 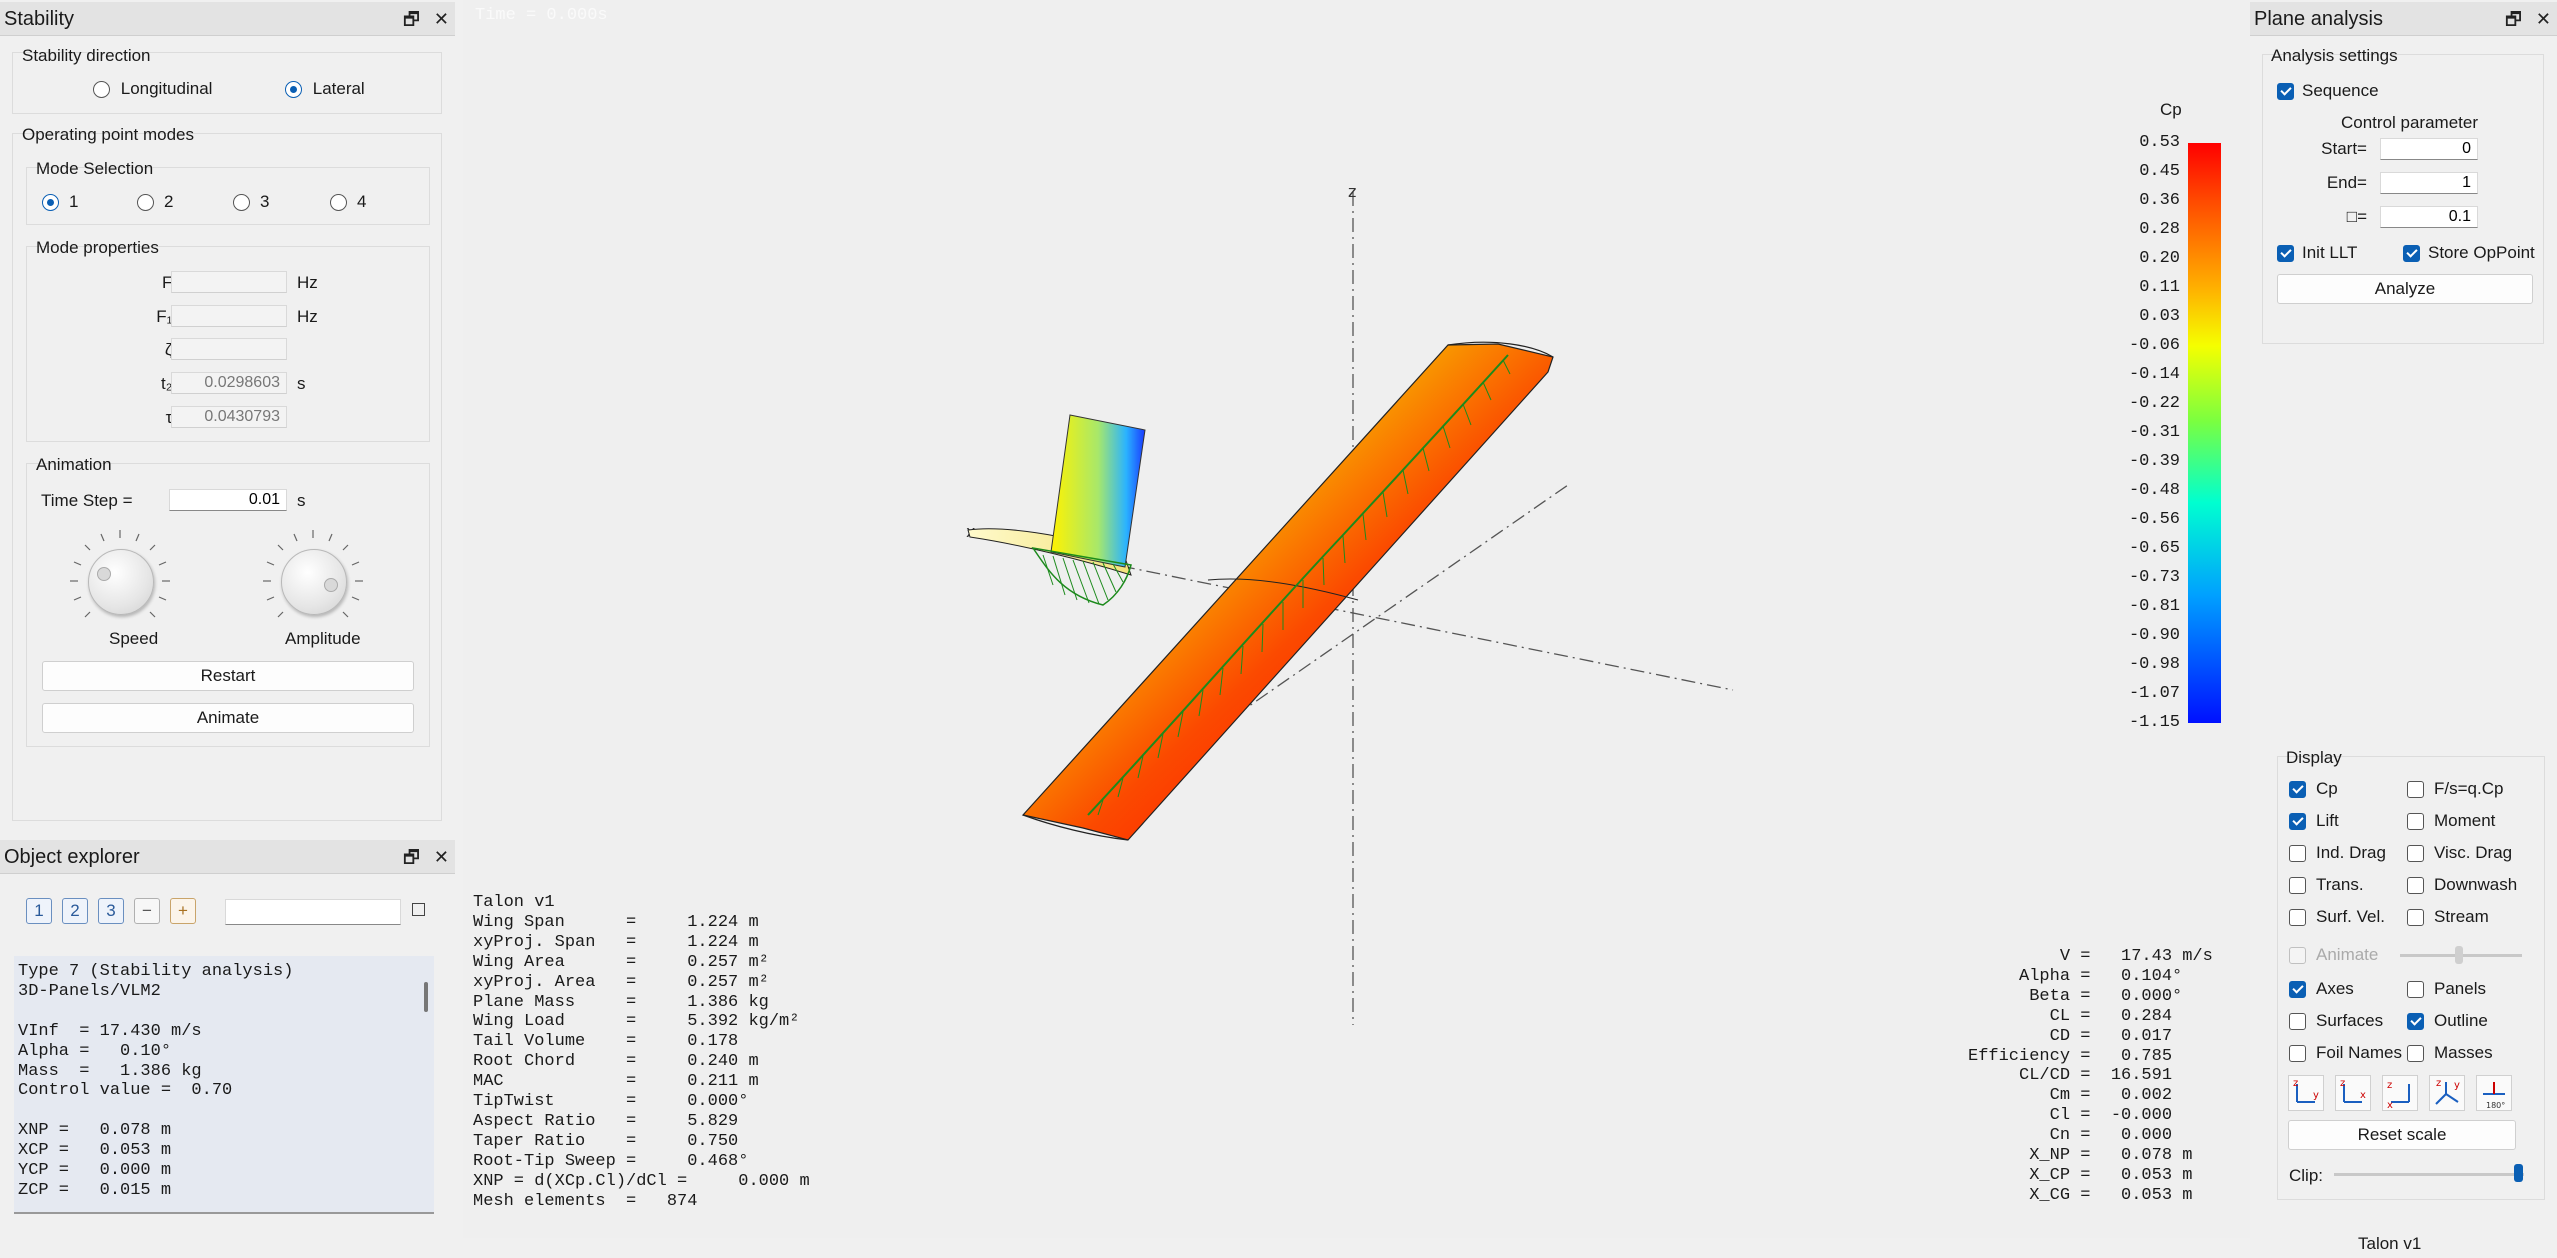 What do you see at coordinates (611, 1161) in the screenshot?
I see `plane-info-line: Root-Tip Sweep = 0.468°` at bounding box center [611, 1161].